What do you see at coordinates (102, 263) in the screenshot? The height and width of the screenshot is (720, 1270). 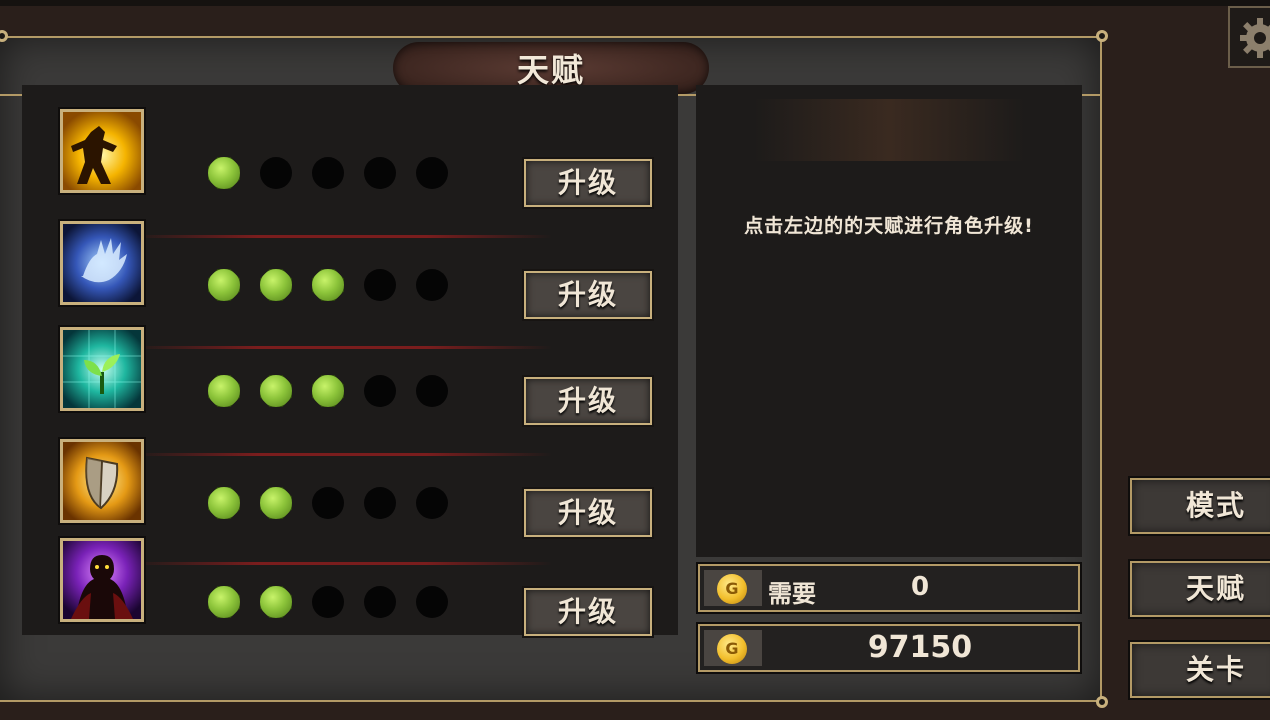 I see `spirit-hand-icon` at bounding box center [102, 263].